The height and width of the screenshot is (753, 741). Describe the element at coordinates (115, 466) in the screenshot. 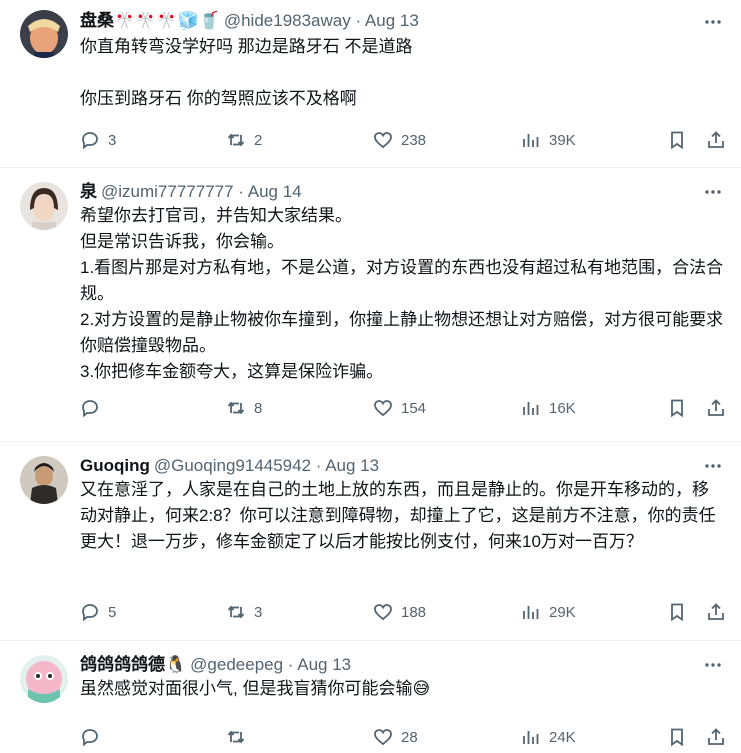

I see `display-name: Guoqing` at that location.